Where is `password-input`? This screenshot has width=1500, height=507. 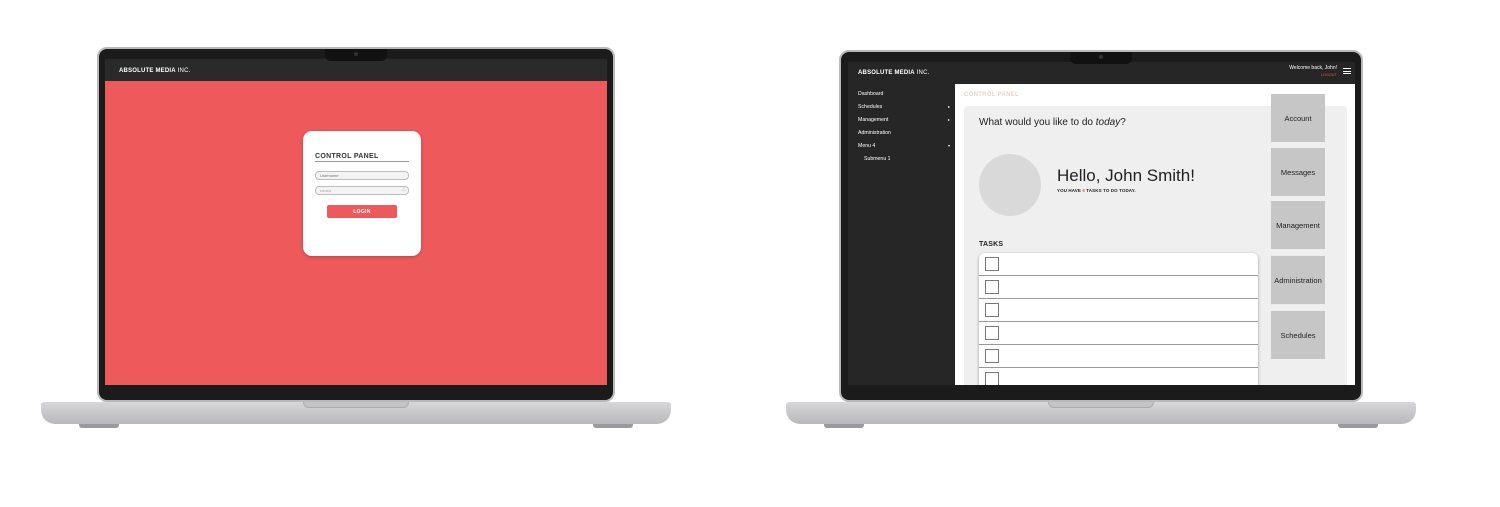 password-input is located at coordinates (362, 190).